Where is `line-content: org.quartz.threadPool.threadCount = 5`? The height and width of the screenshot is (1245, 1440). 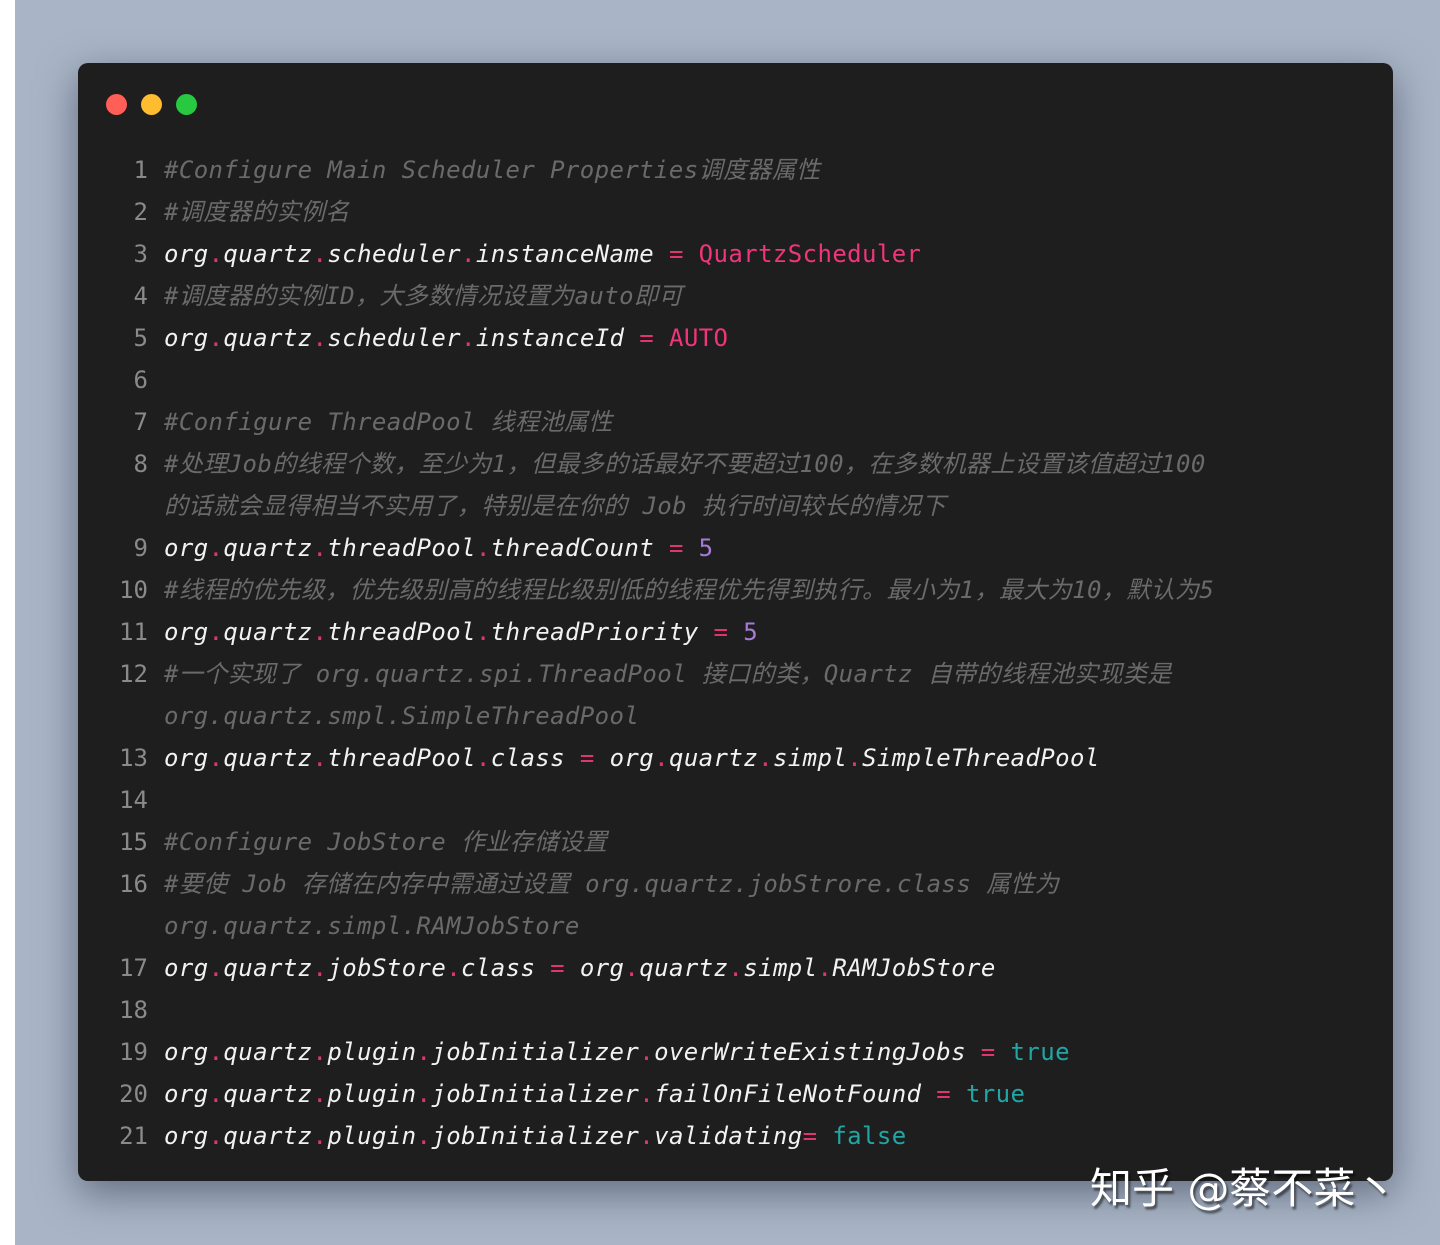
line-content: org.quartz.threadPool.threadCount = 5 is located at coordinates (439, 548).